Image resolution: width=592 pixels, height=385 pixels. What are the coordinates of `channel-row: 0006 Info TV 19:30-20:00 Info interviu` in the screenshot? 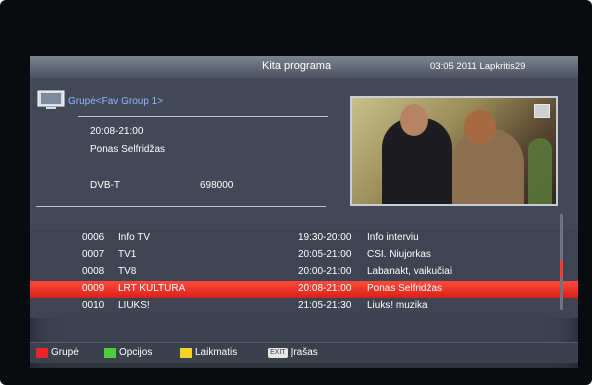 It's located at (304, 238).